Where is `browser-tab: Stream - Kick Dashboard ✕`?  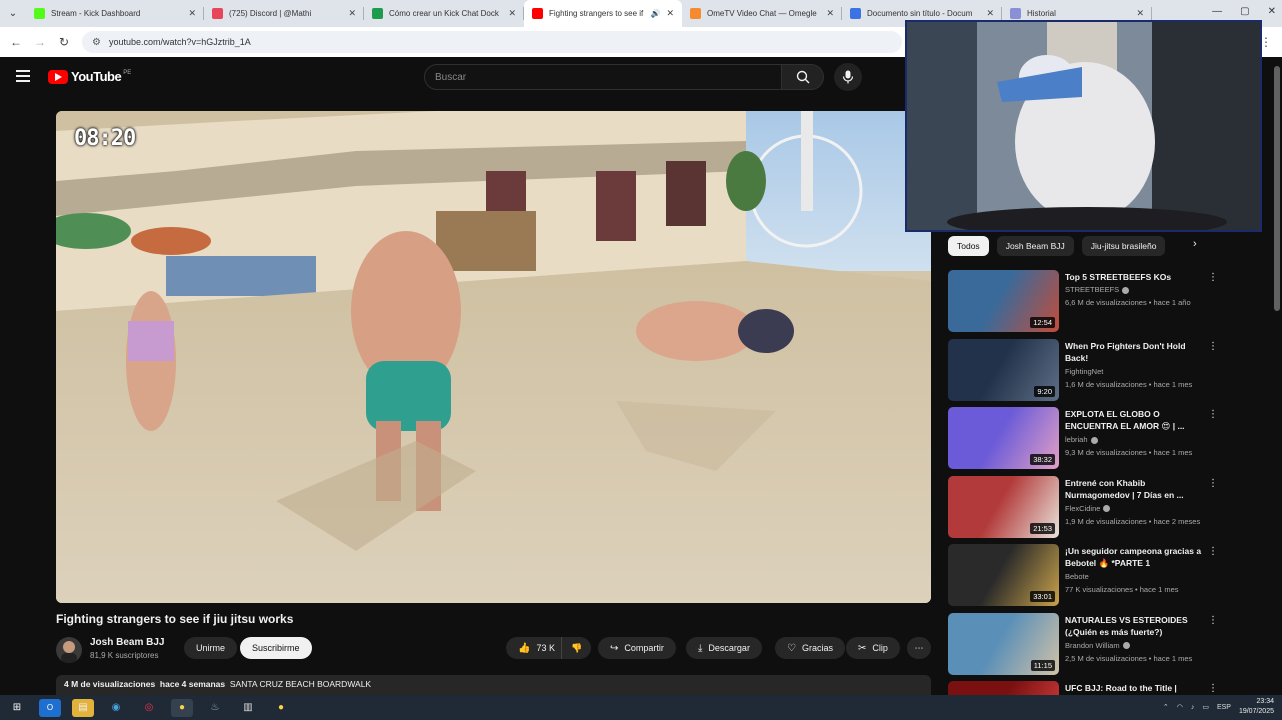 browser-tab: Stream - Kick Dashboard ✕ is located at coordinates (115, 13).